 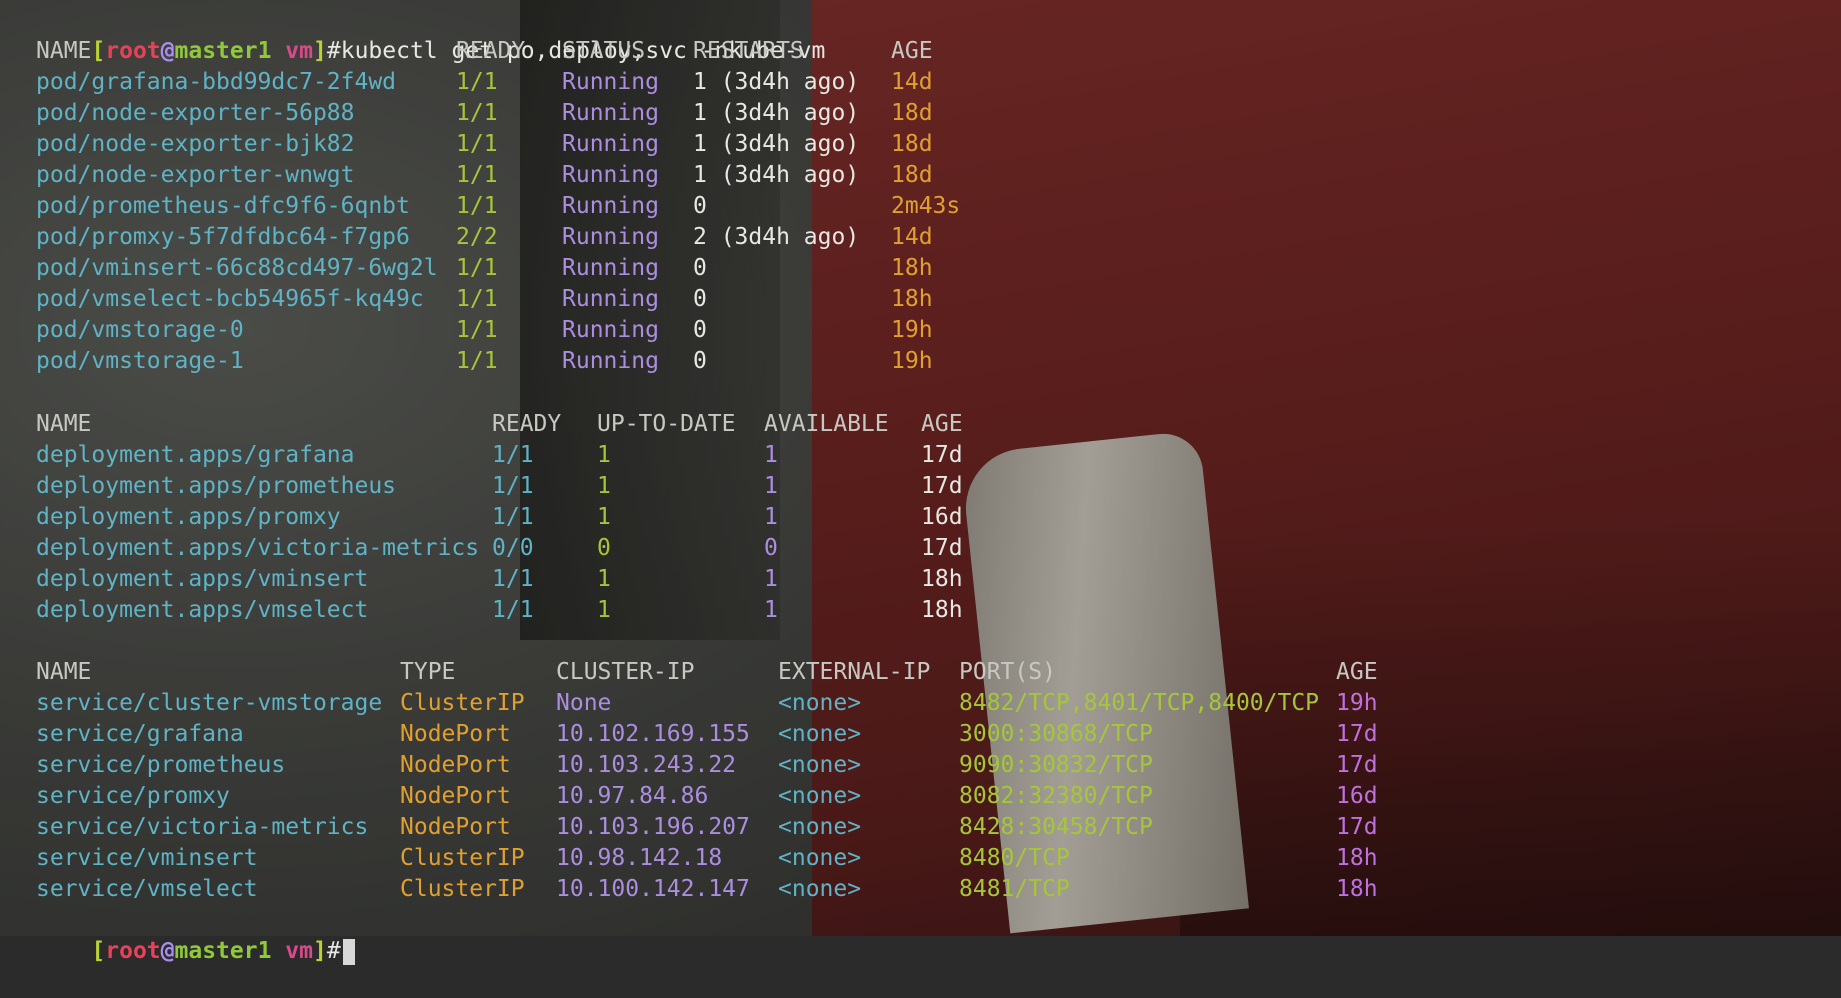 What do you see at coordinates (646, 765) in the screenshot?
I see `service-cluster-ip: 10.103.243.22` at bounding box center [646, 765].